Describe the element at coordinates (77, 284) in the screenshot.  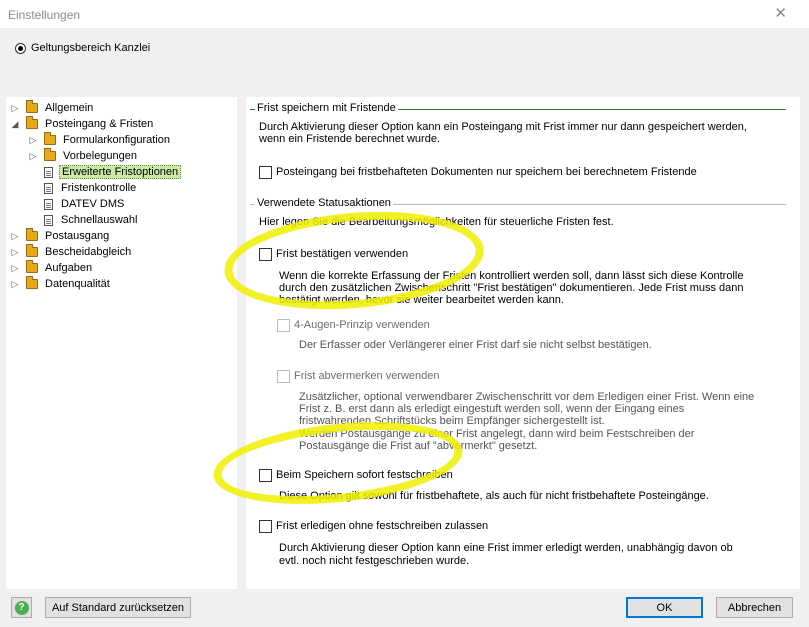
I see `tree-item-label: Datenqualität` at that location.